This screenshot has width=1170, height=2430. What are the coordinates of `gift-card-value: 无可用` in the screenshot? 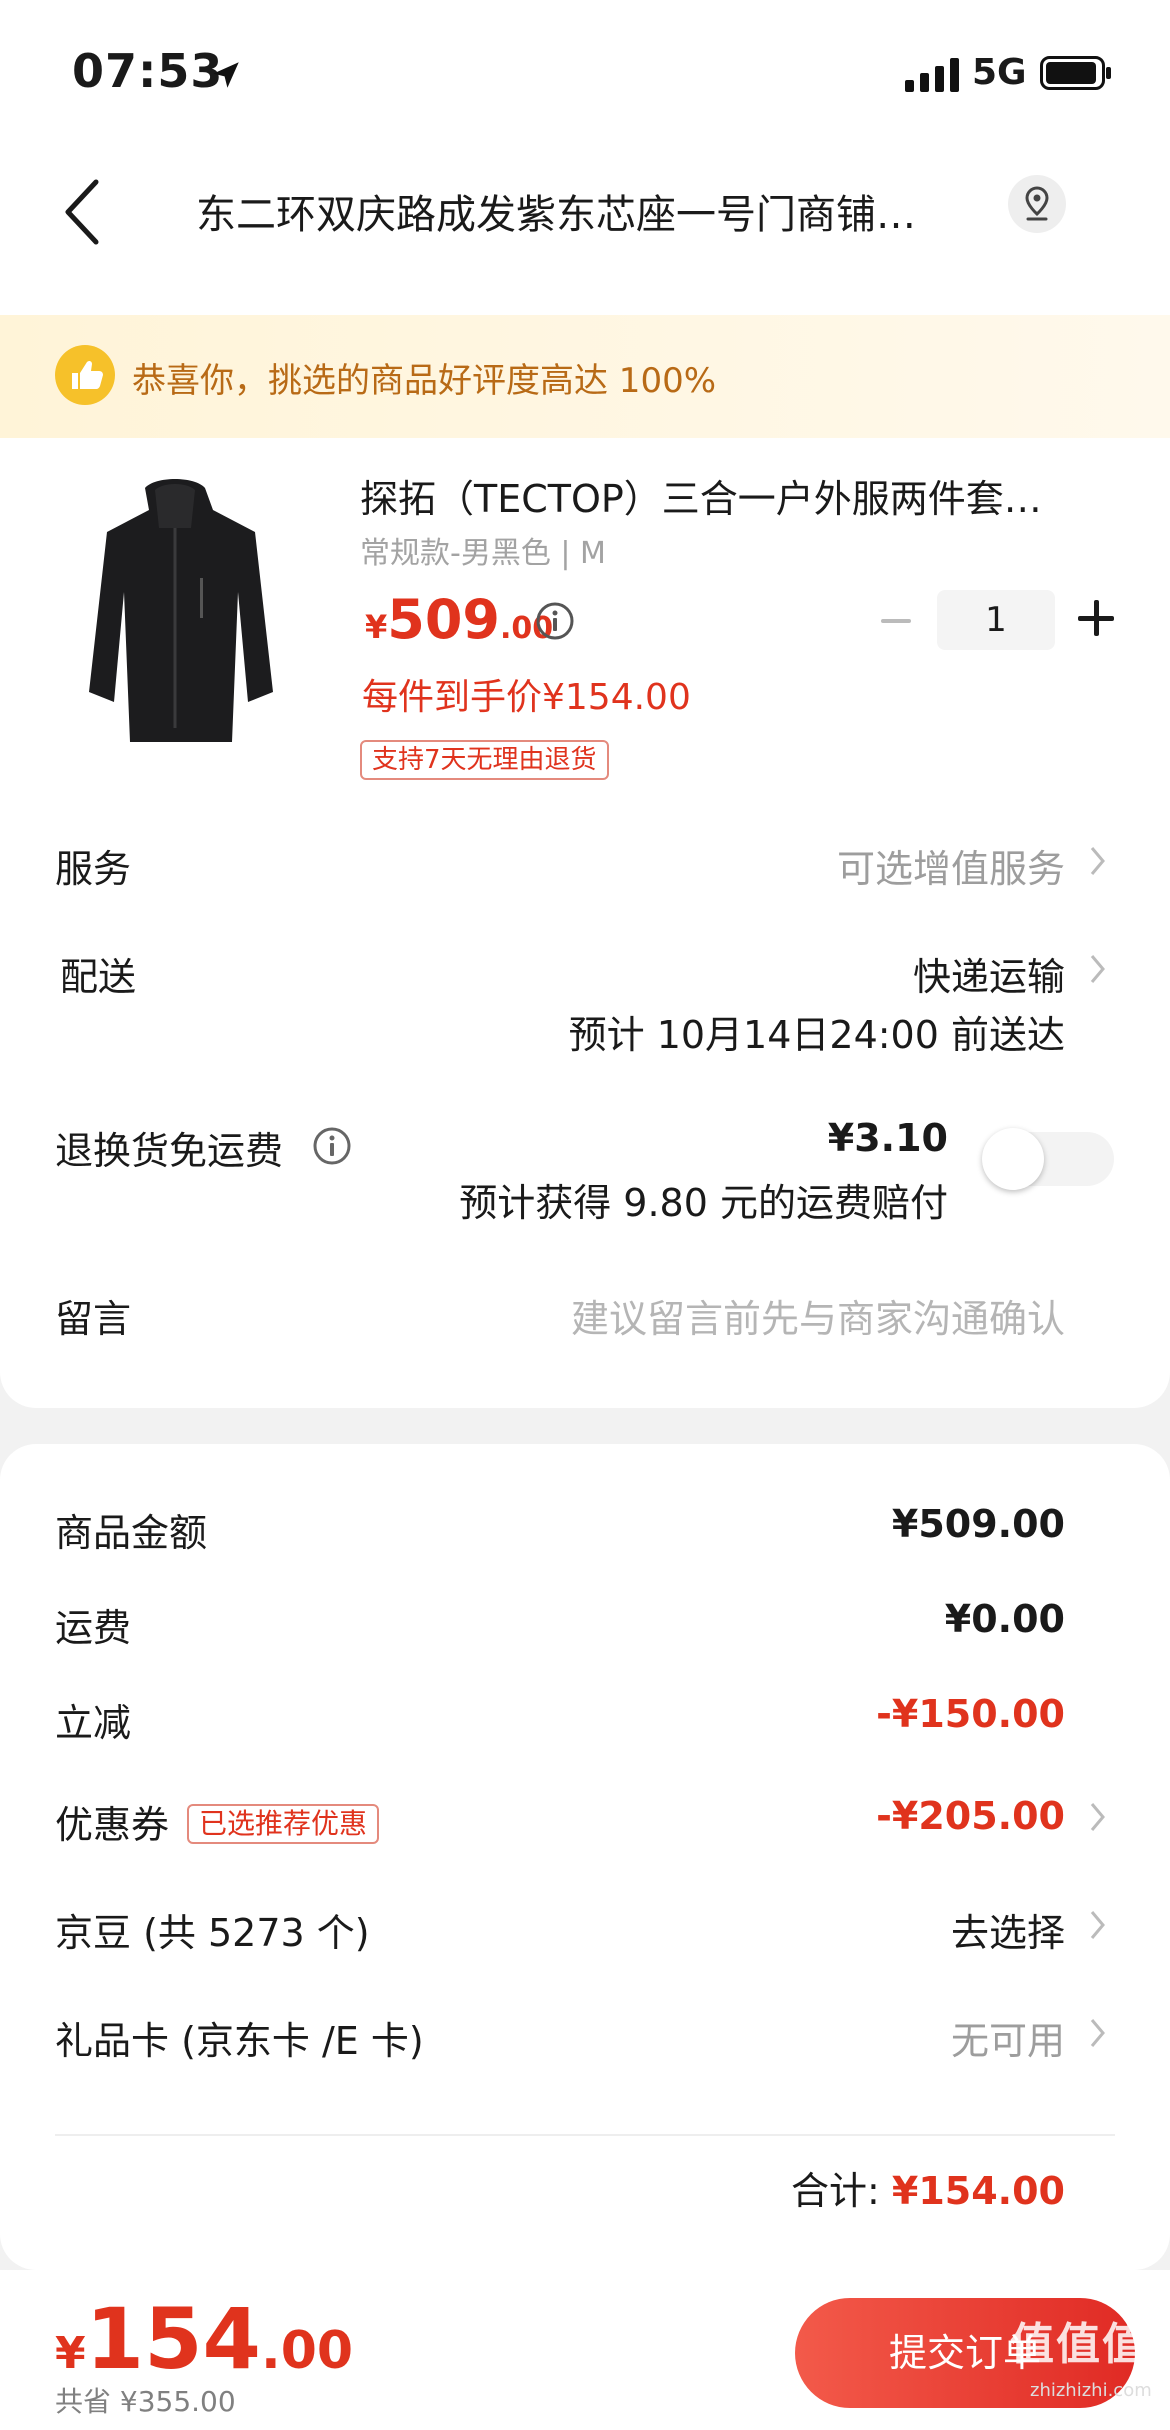 It's located at (1007, 2041).